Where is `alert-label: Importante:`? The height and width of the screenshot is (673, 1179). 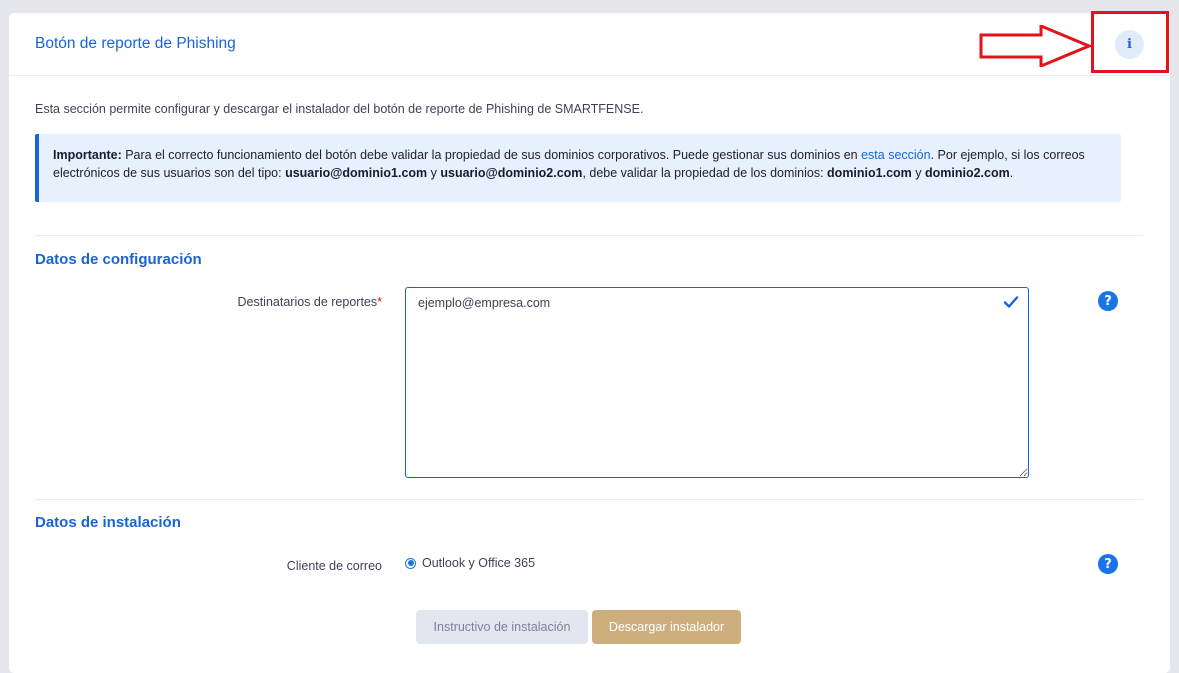
alert-label: Importante: is located at coordinates (87, 155).